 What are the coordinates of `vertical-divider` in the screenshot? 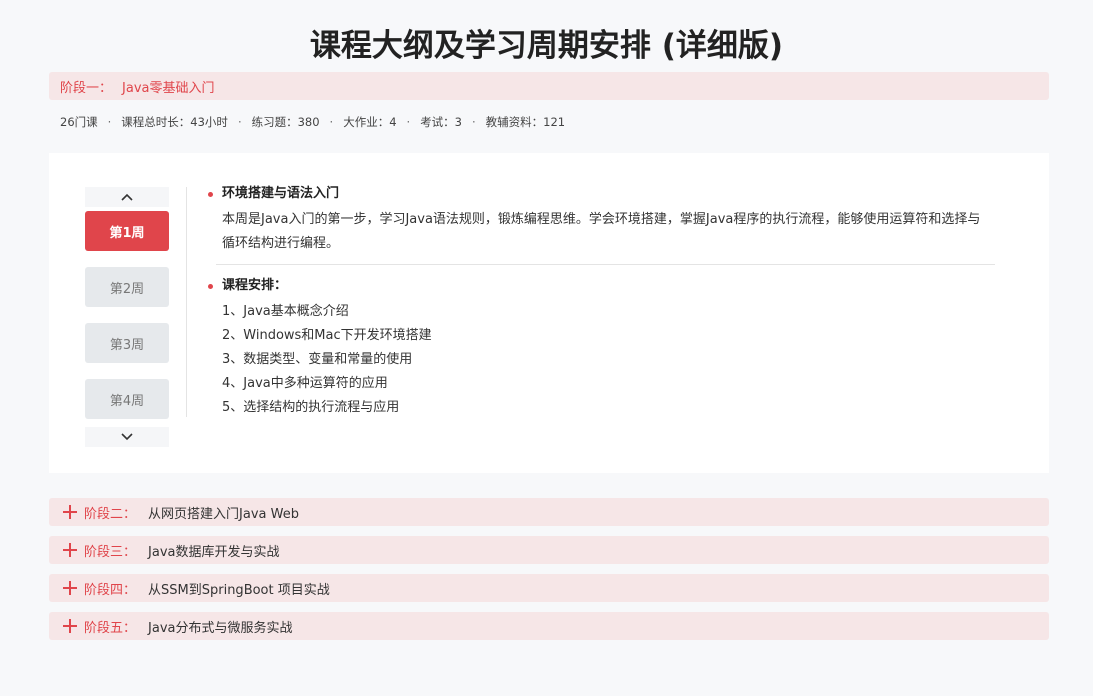 It's located at (186, 302).